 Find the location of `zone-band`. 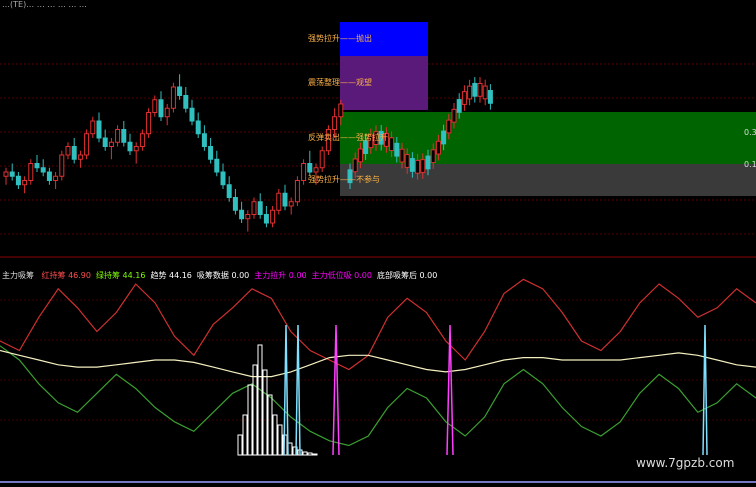

zone-band is located at coordinates (548, 180).